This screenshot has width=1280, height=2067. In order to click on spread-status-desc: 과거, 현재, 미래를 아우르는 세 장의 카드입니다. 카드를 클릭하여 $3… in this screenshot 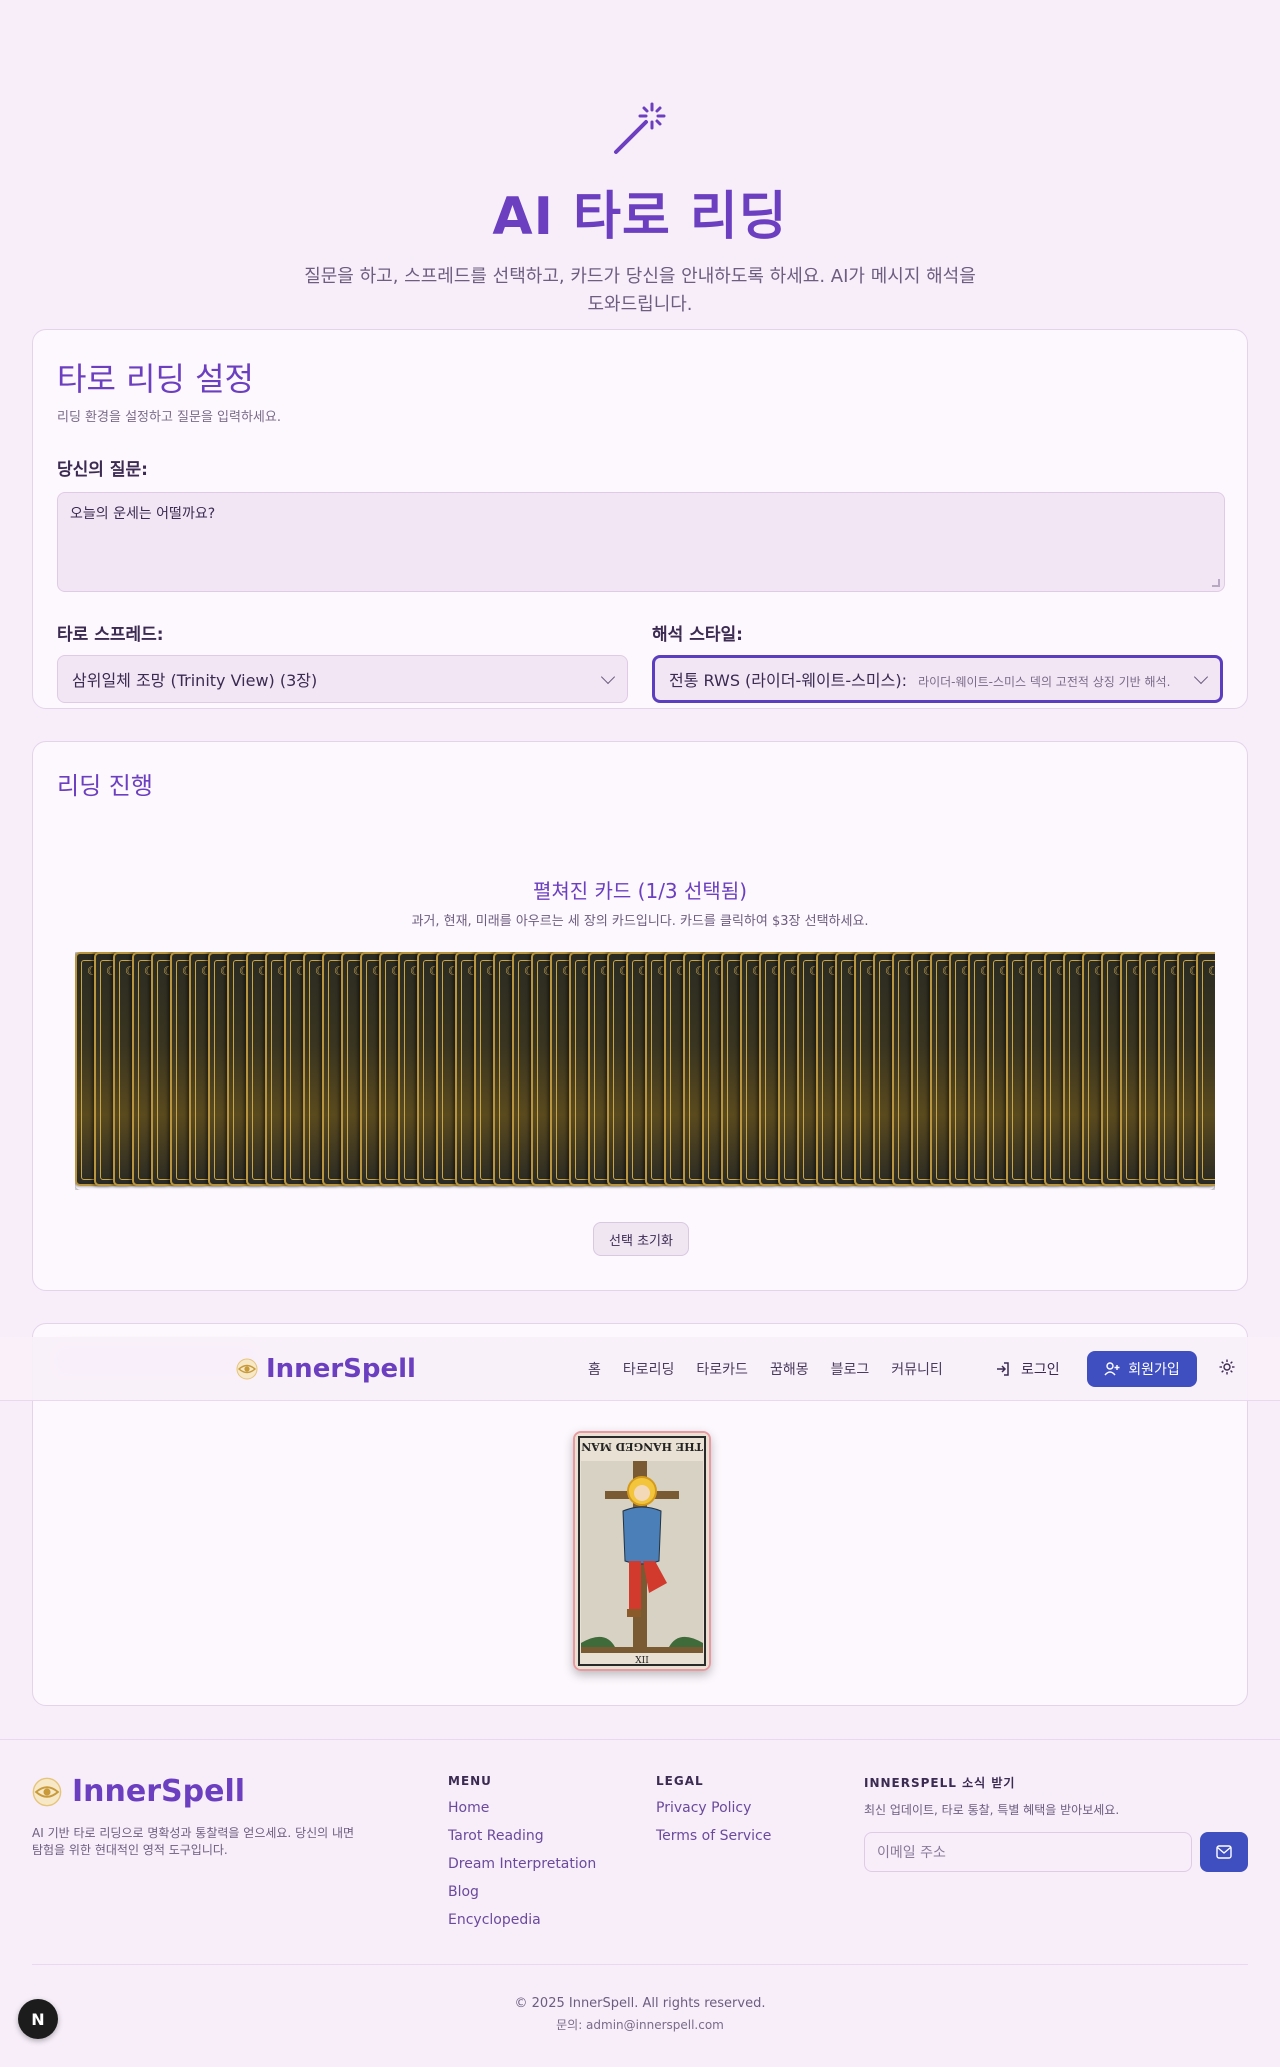, I will do `click(640, 921)`.